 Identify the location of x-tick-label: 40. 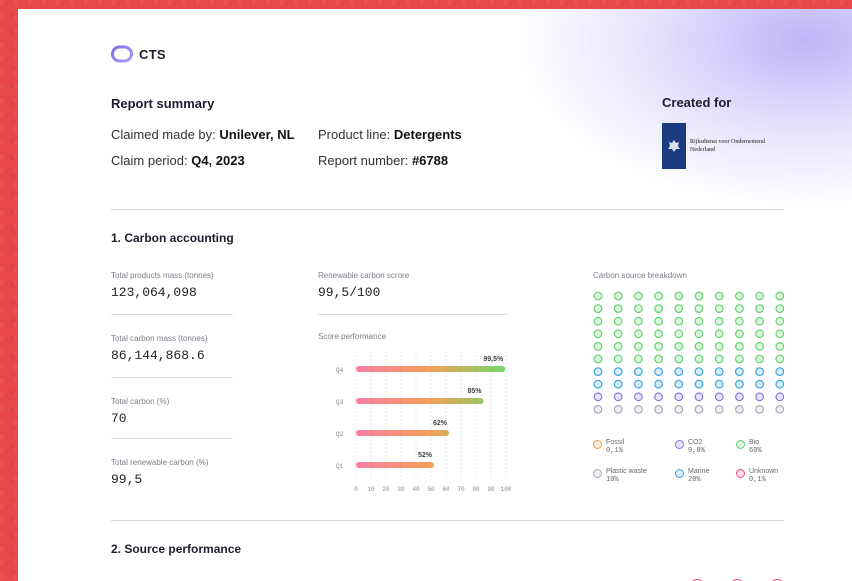
(416, 489).